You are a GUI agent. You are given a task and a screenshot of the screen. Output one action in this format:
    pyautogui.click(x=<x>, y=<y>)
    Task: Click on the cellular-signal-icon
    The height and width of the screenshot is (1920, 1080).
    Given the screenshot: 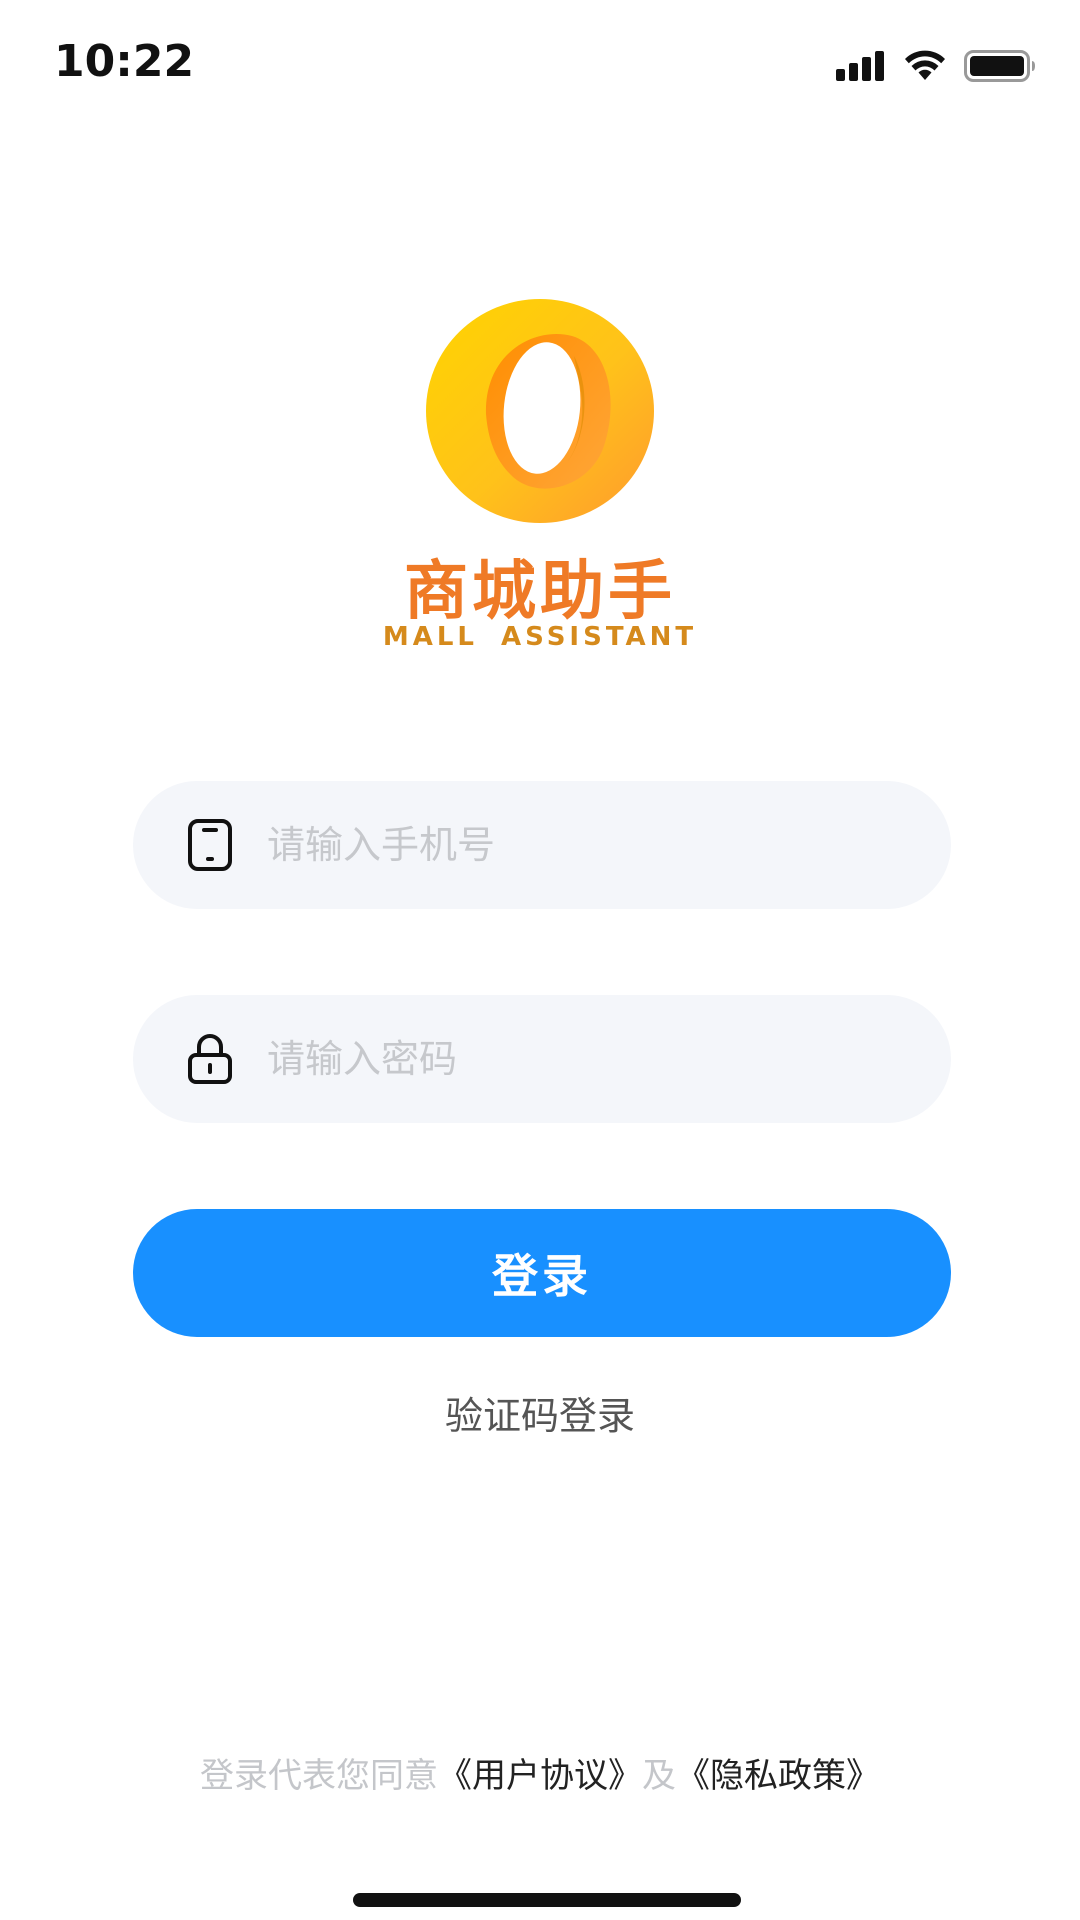 What is the action you would take?
    pyautogui.click(x=860, y=66)
    